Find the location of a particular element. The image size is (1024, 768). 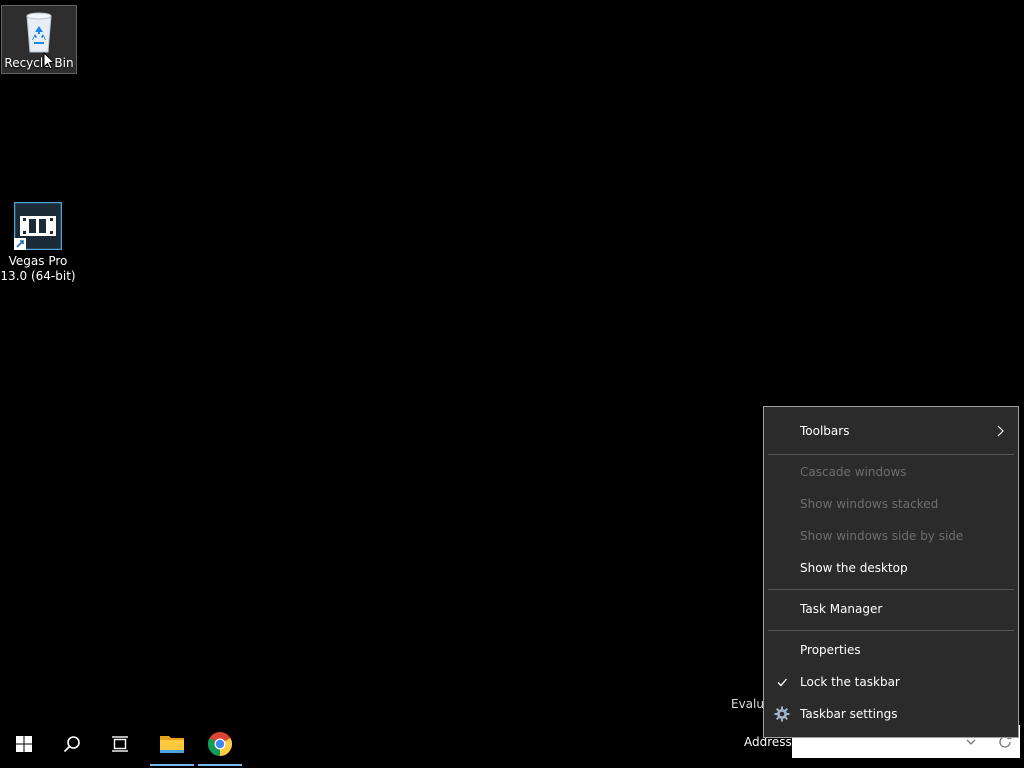

mouse-cursor-icon is located at coordinates (49, 61).